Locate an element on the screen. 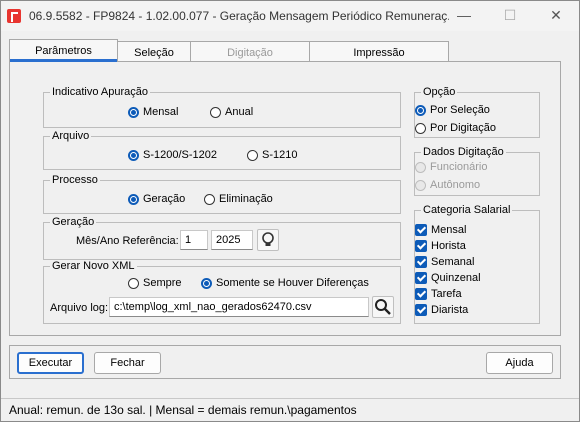 Image resolution: width=580 pixels, height=422 pixels. radio-label: Geração is located at coordinates (164, 199).